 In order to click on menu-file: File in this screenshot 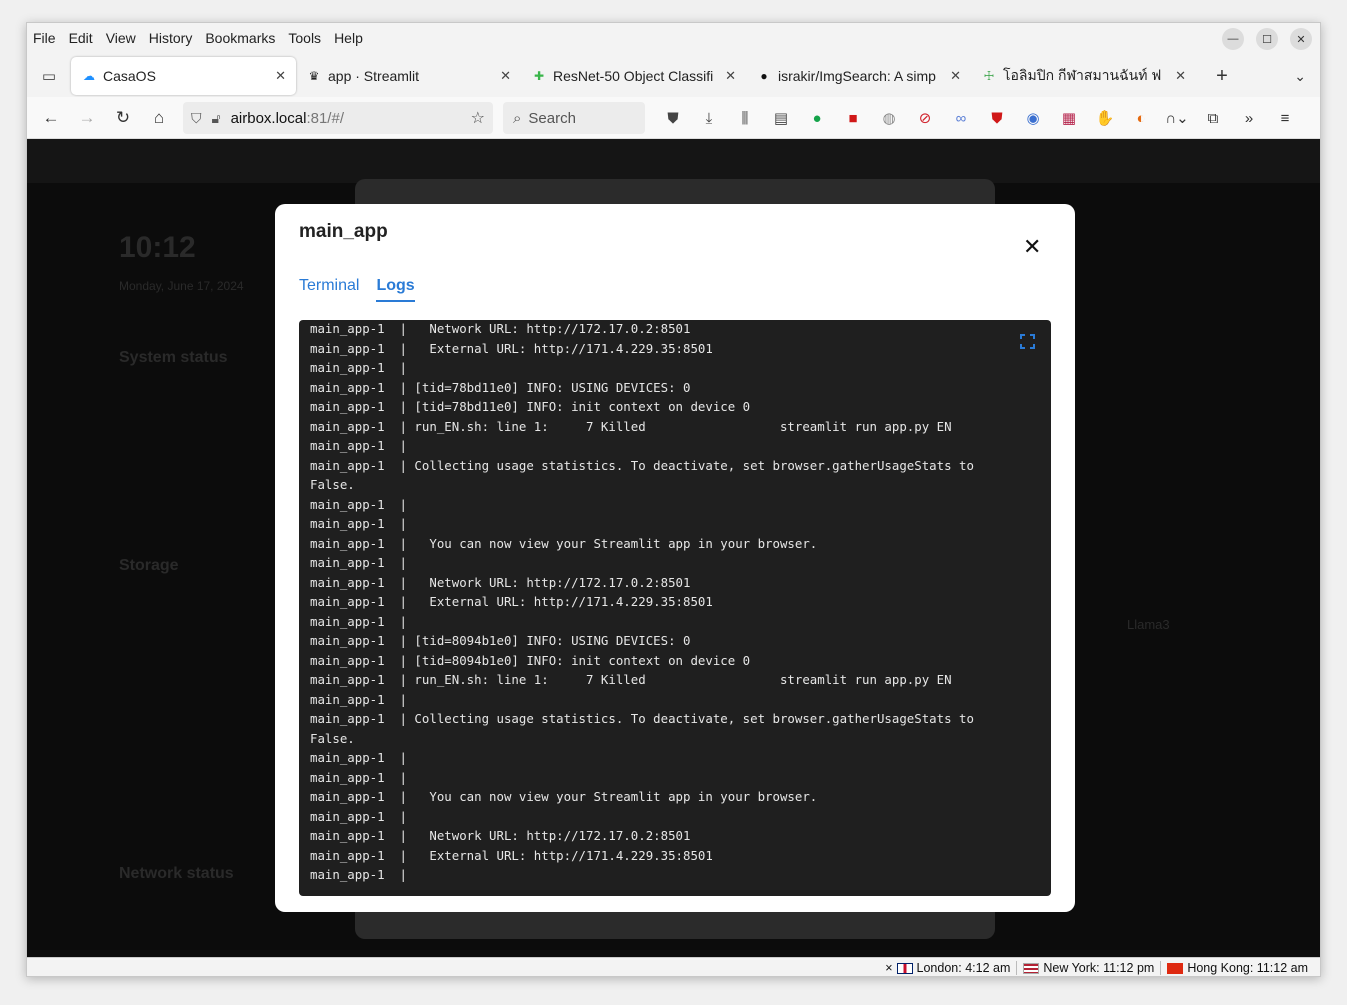, I will do `click(44, 38)`.